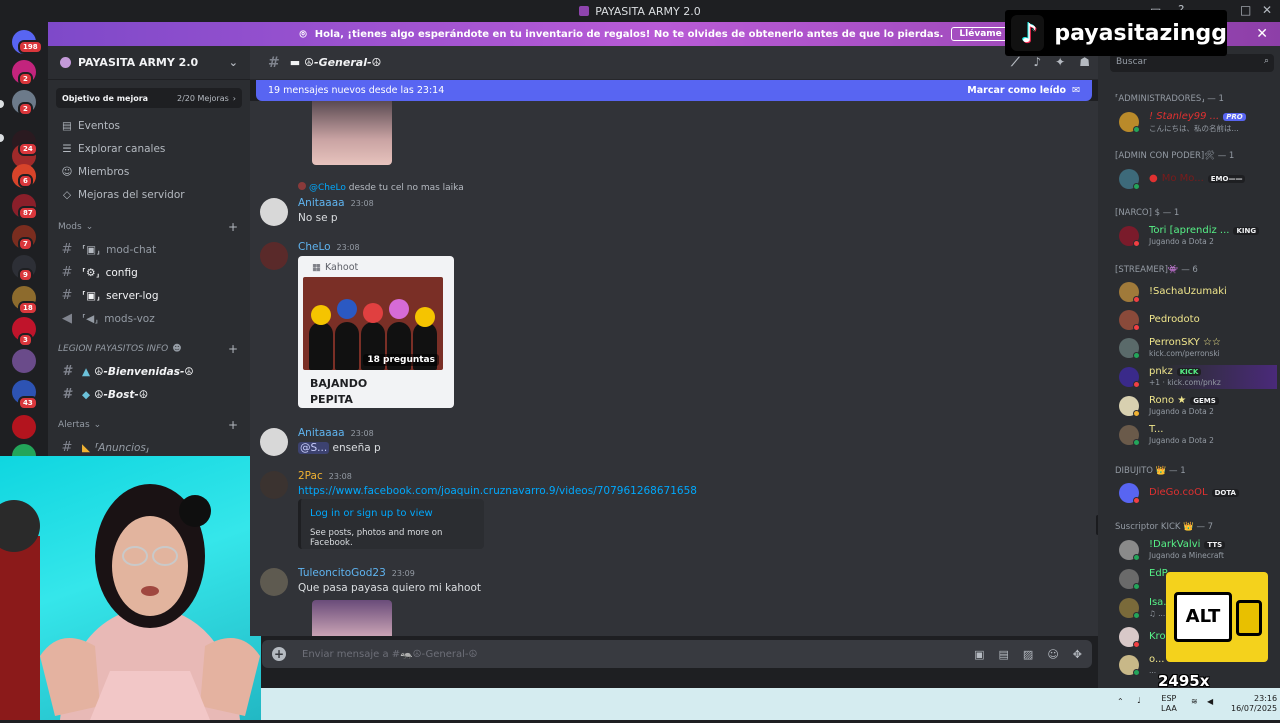  Describe the element at coordinates (1262, 34) in the screenshot. I see `close-icon: ✕` at that location.